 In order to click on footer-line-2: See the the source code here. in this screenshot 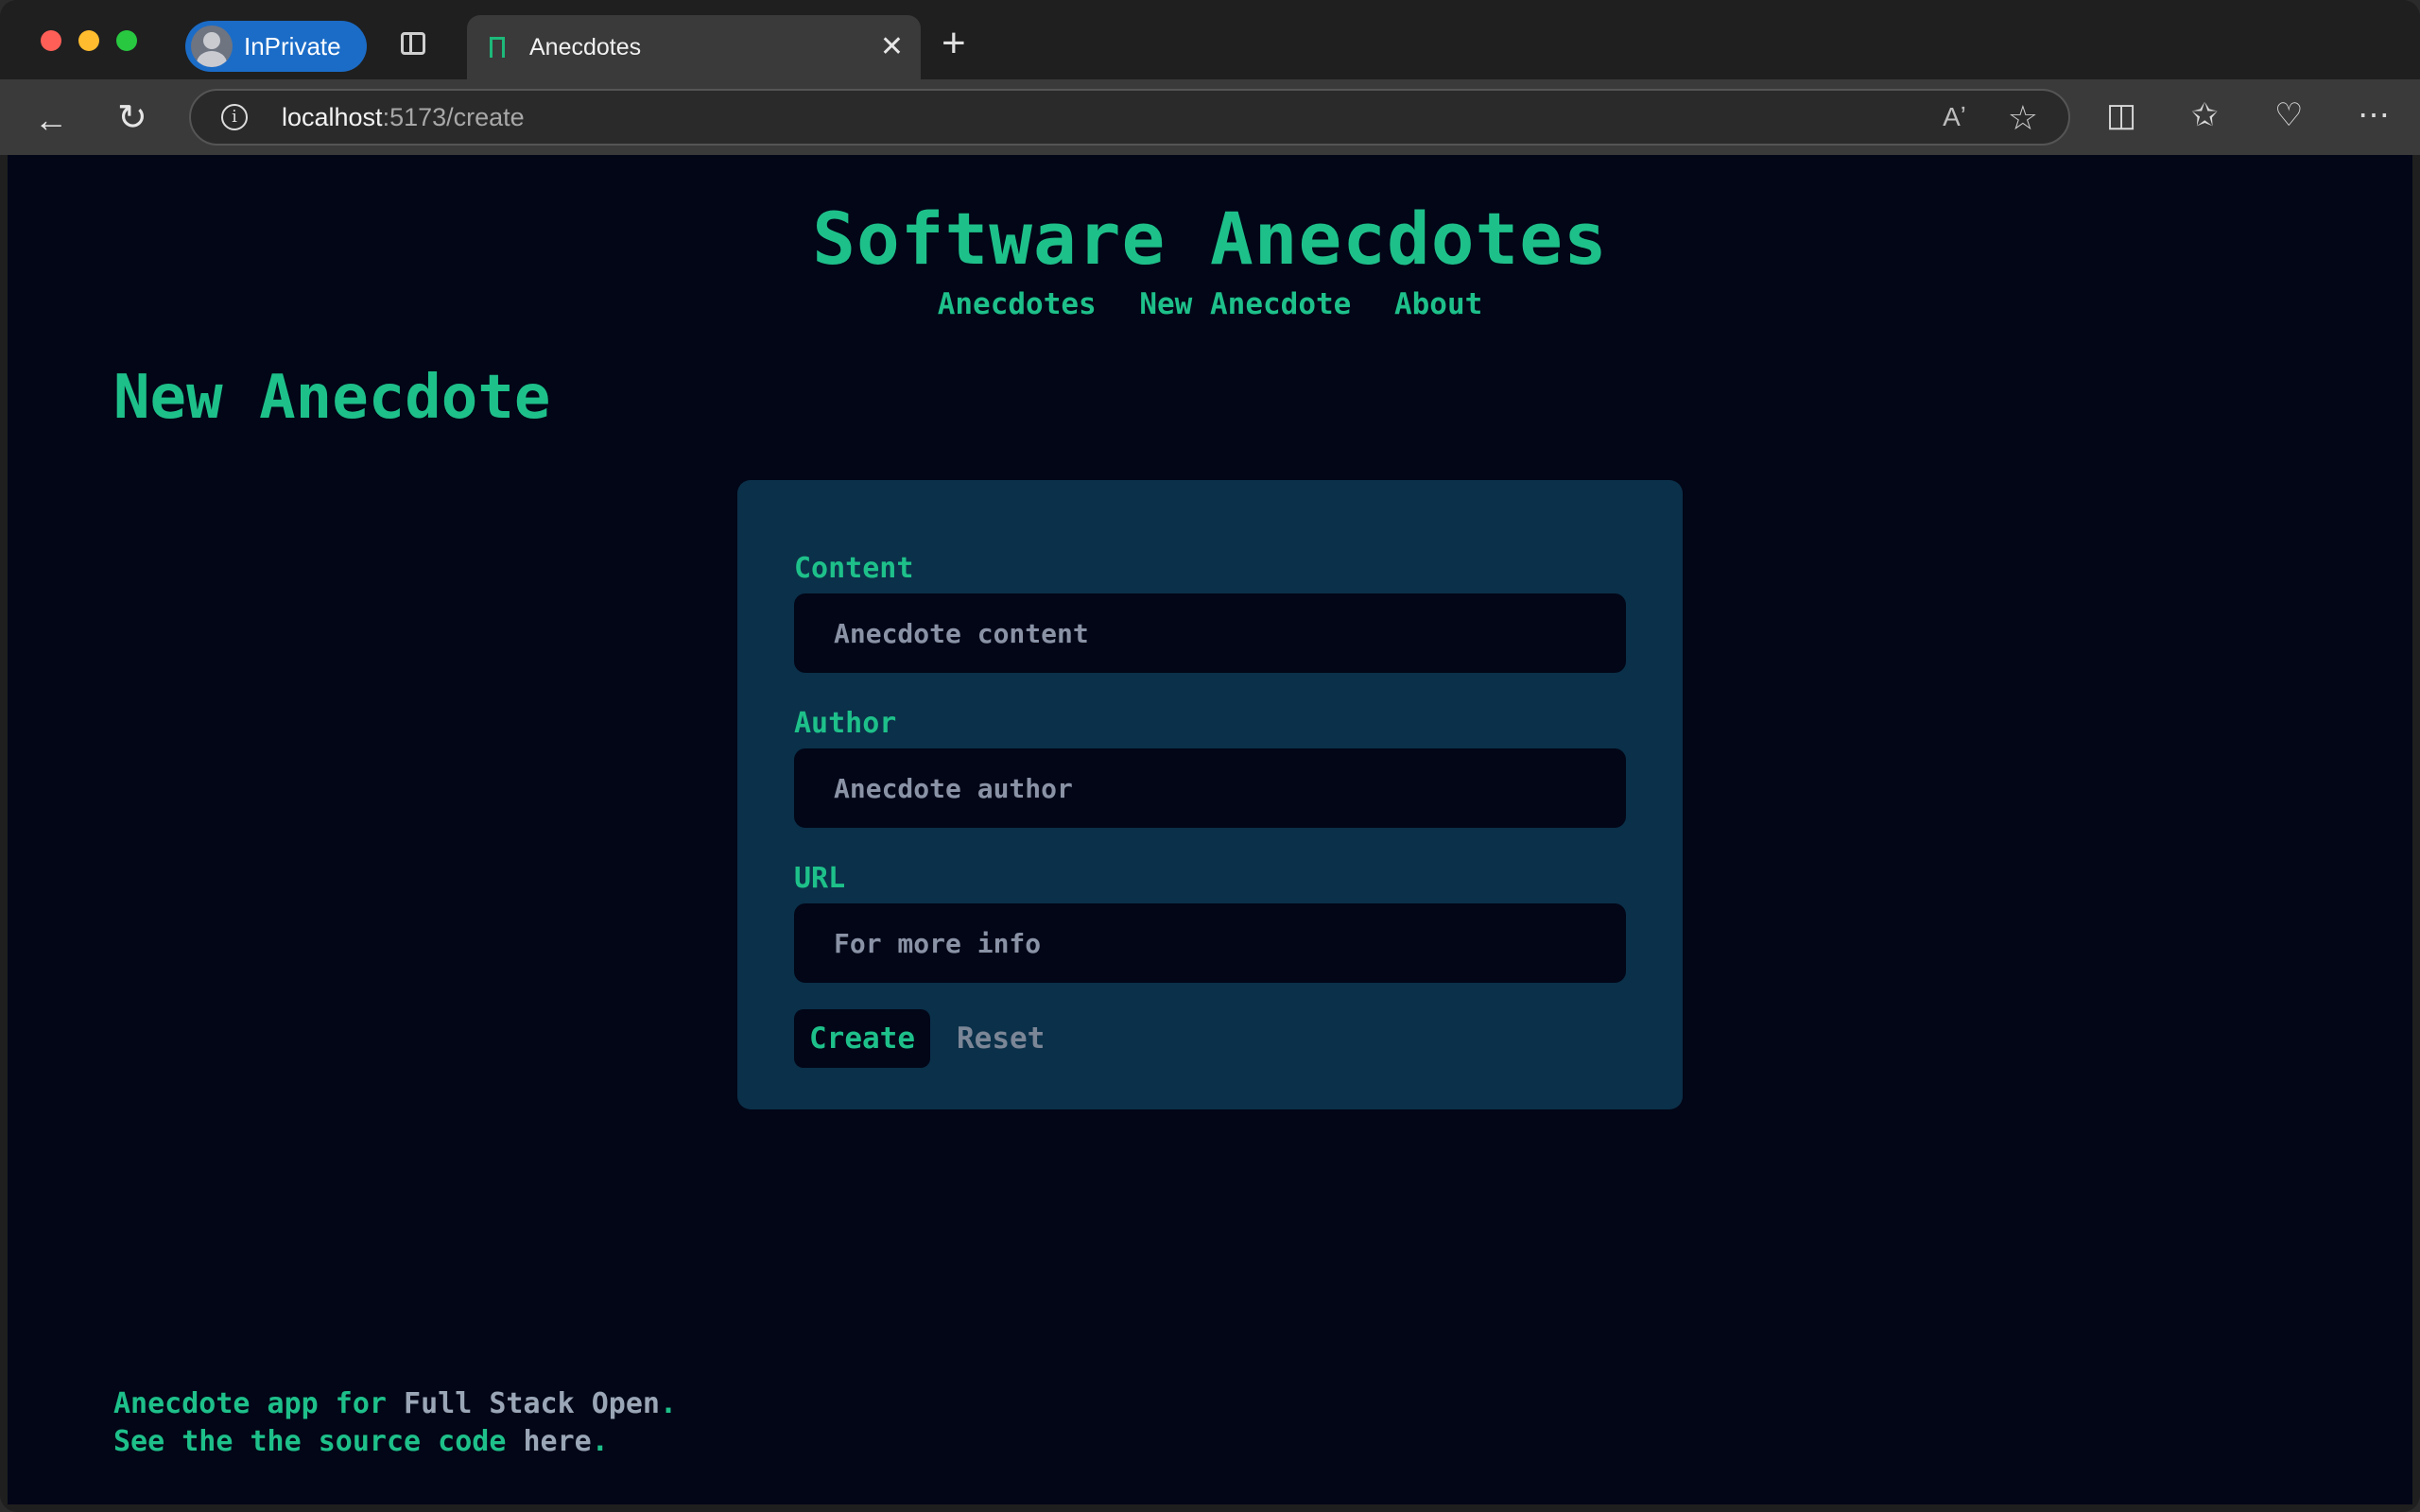, I will do `click(395, 1442)`.